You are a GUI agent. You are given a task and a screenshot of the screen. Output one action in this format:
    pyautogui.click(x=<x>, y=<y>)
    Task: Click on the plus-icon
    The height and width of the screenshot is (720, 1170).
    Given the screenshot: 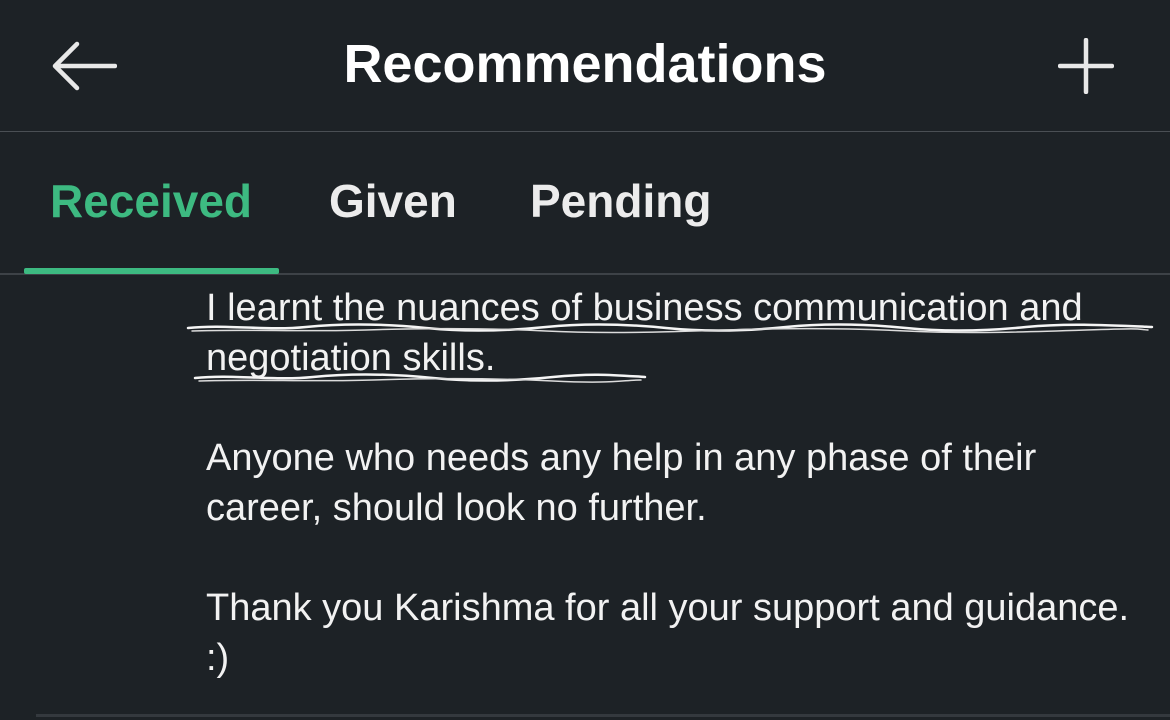 What is the action you would take?
    pyautogui.click(x=1086, y=66)
    